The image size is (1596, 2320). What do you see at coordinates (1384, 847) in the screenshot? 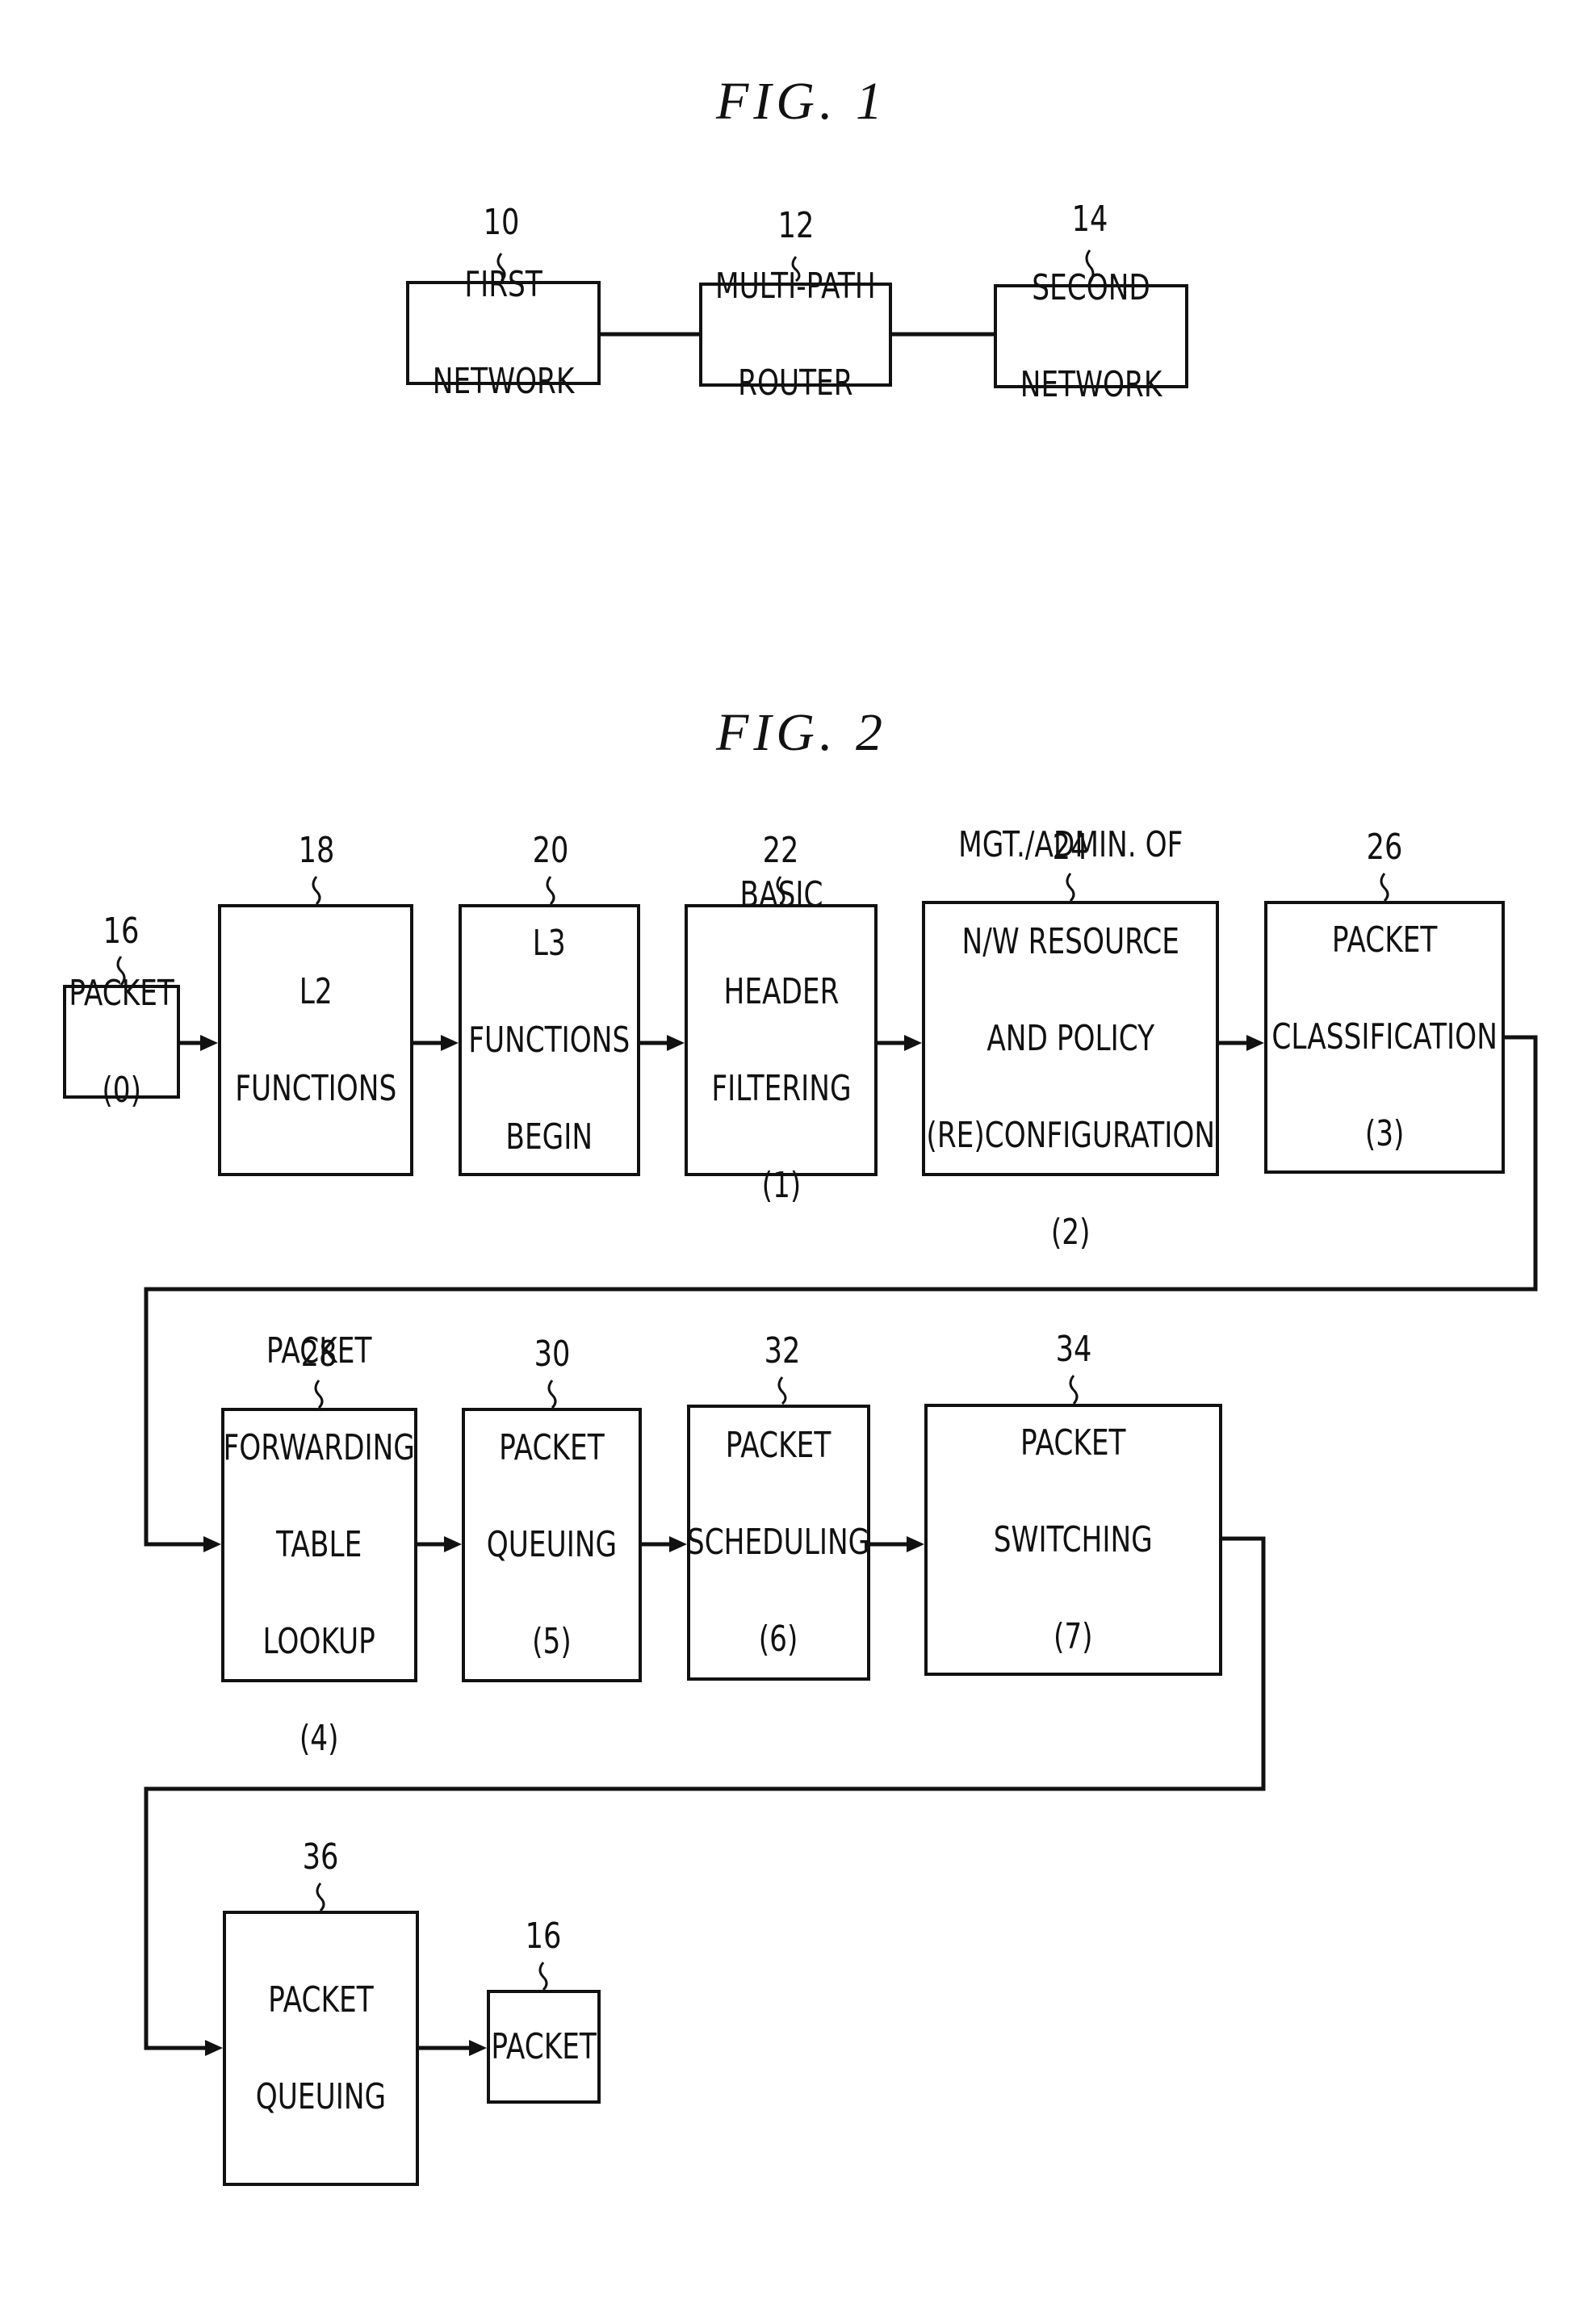
I see `reference-numeral-26: 26` at bounding box center [1384, 847].